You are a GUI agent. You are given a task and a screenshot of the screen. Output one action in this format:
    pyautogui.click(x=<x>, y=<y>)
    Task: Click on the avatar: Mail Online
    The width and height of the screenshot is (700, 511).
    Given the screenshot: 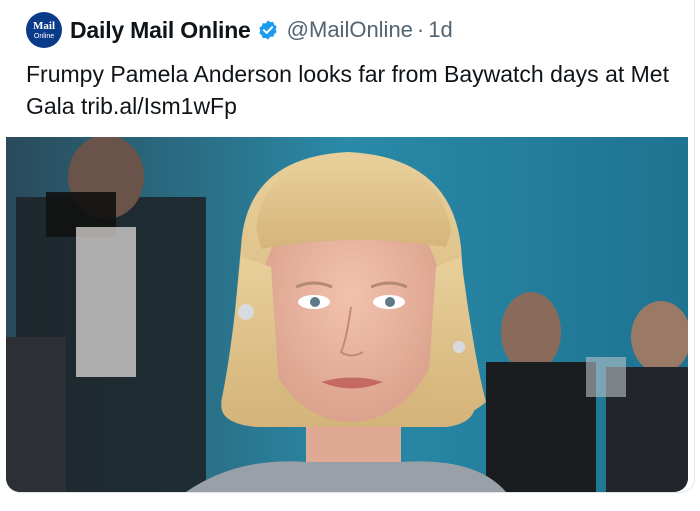 What is the action you would take?
    pyautogui.click(x=44, y=30)
    